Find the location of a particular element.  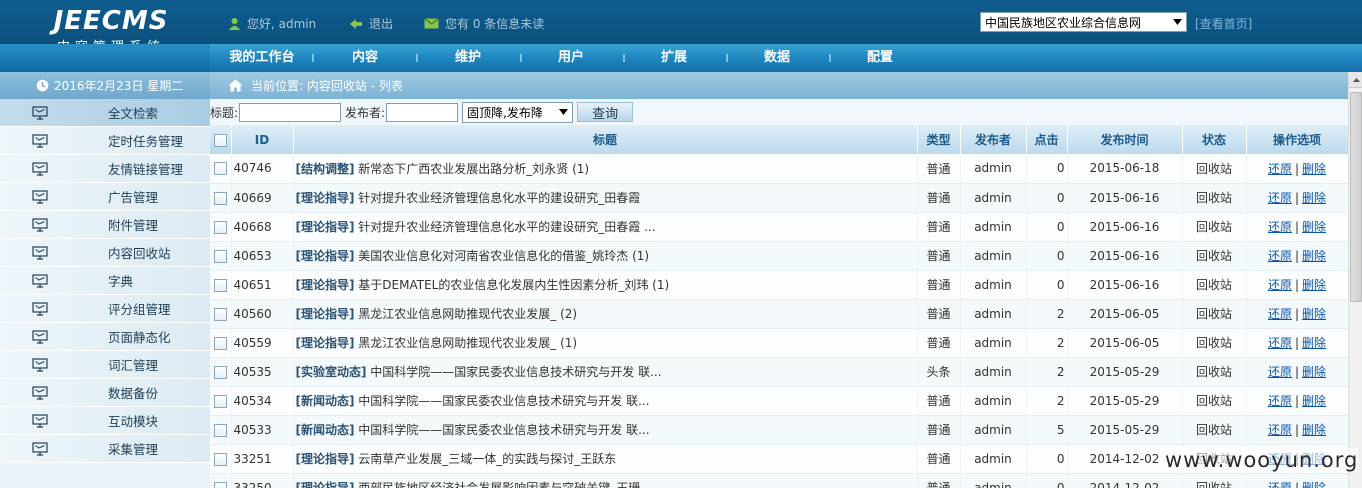

nav-maintenance: 维护 is located at coordinates (468, 58).